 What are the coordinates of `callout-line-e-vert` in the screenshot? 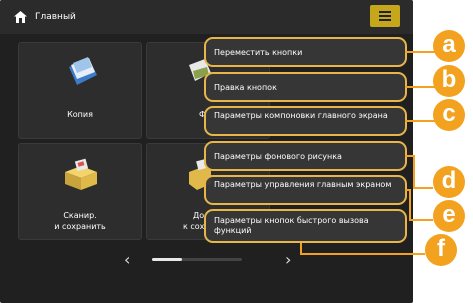 It's located at (410, 205).